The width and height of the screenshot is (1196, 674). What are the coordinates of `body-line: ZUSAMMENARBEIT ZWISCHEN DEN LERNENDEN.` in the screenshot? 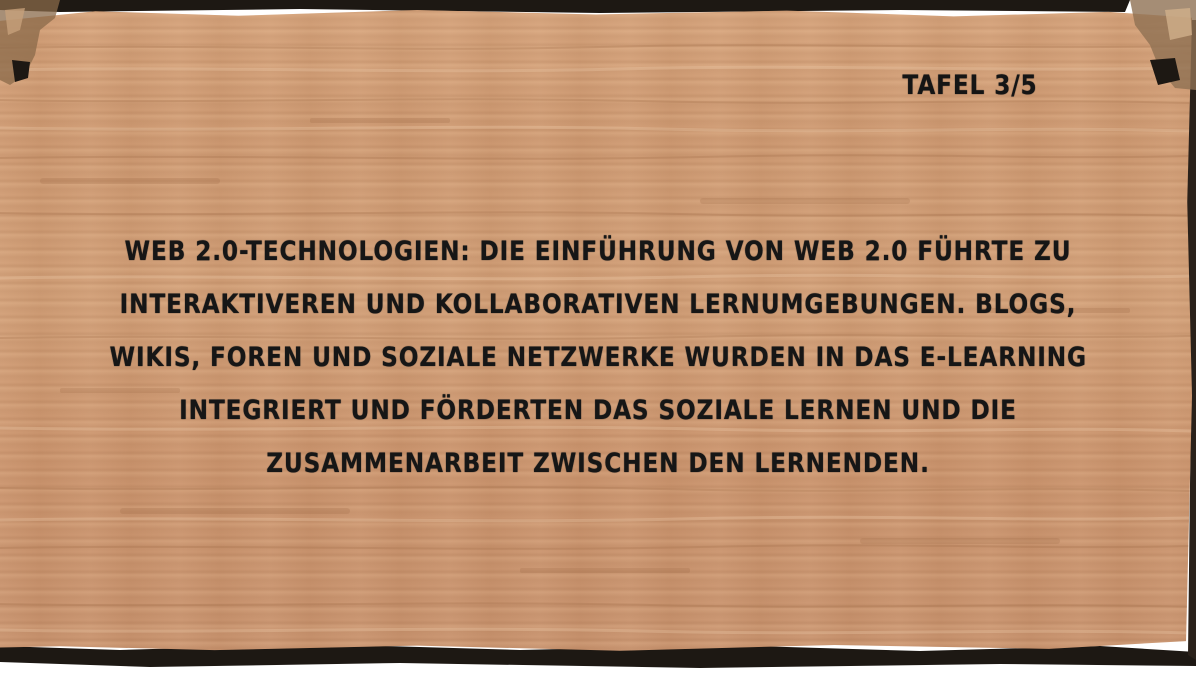 It's located at (598, 463).